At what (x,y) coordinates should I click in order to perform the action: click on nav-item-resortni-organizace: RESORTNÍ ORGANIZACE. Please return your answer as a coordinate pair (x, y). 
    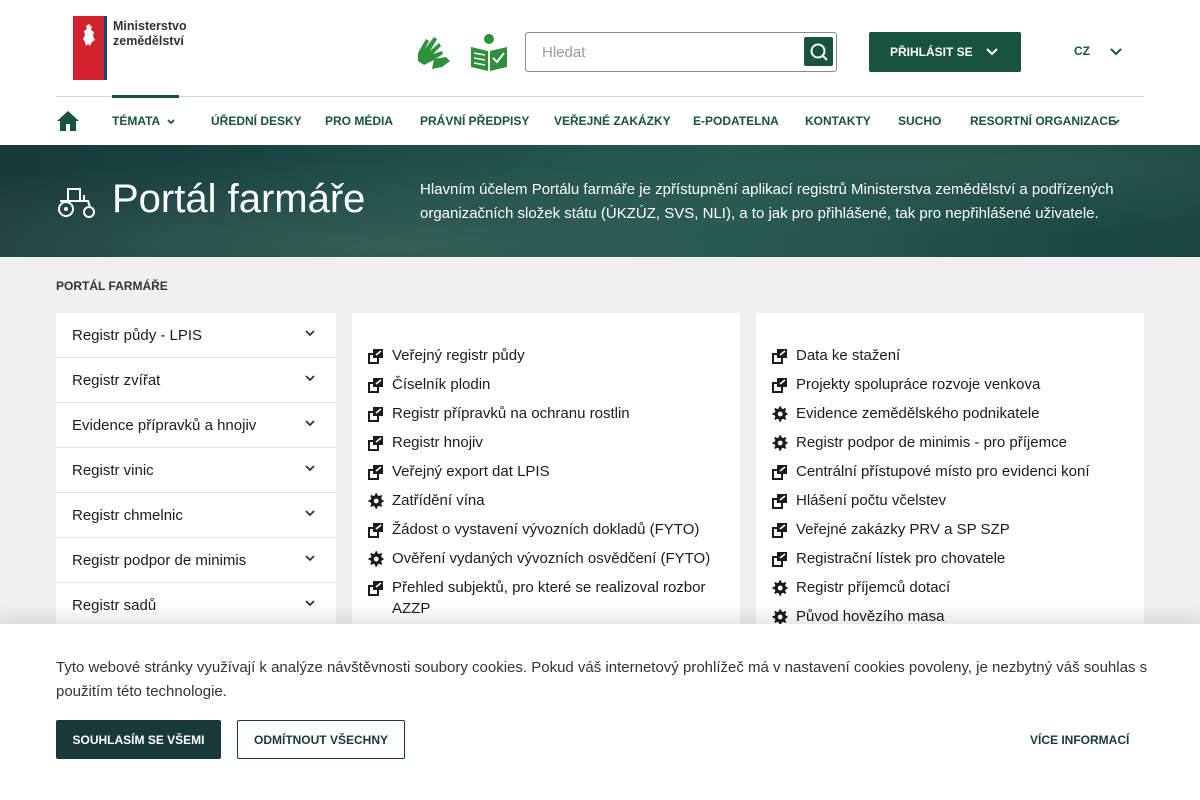
    Looking at the image, I should click on (1043, 121).